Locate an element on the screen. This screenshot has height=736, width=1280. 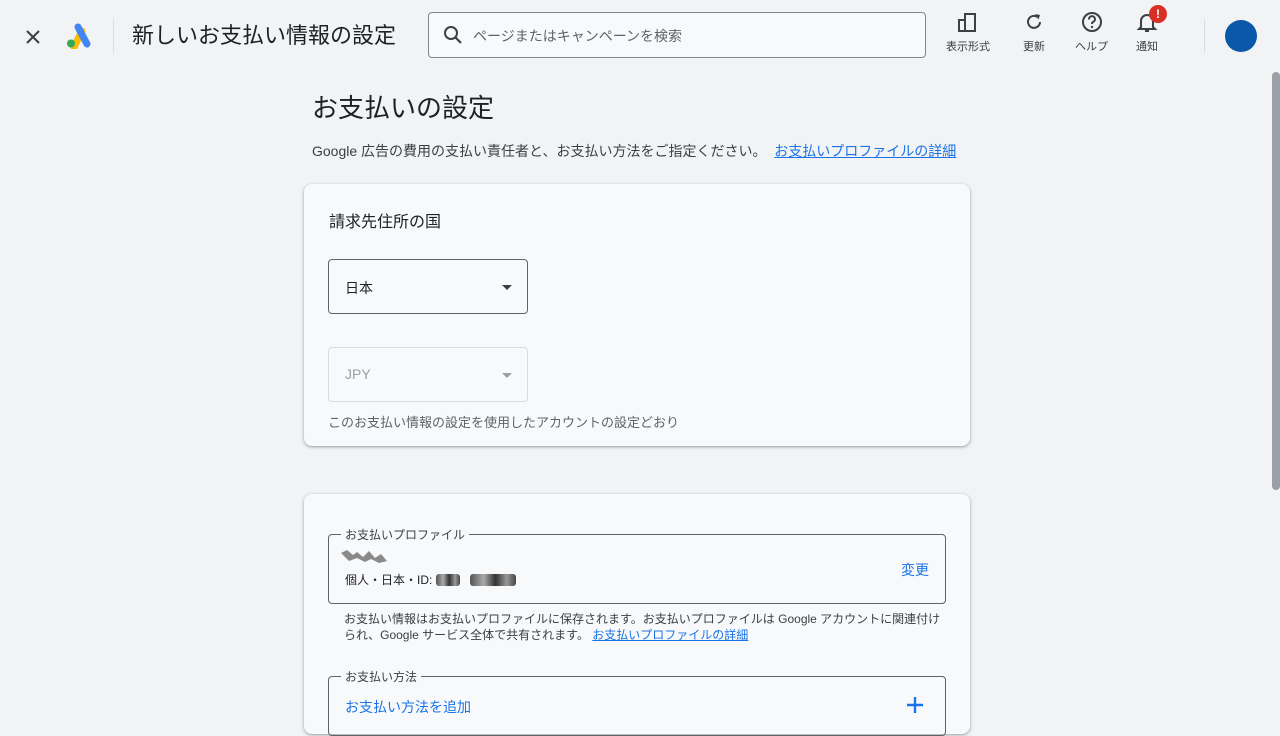
refresh-icon is located at coordinates (1034, 22).